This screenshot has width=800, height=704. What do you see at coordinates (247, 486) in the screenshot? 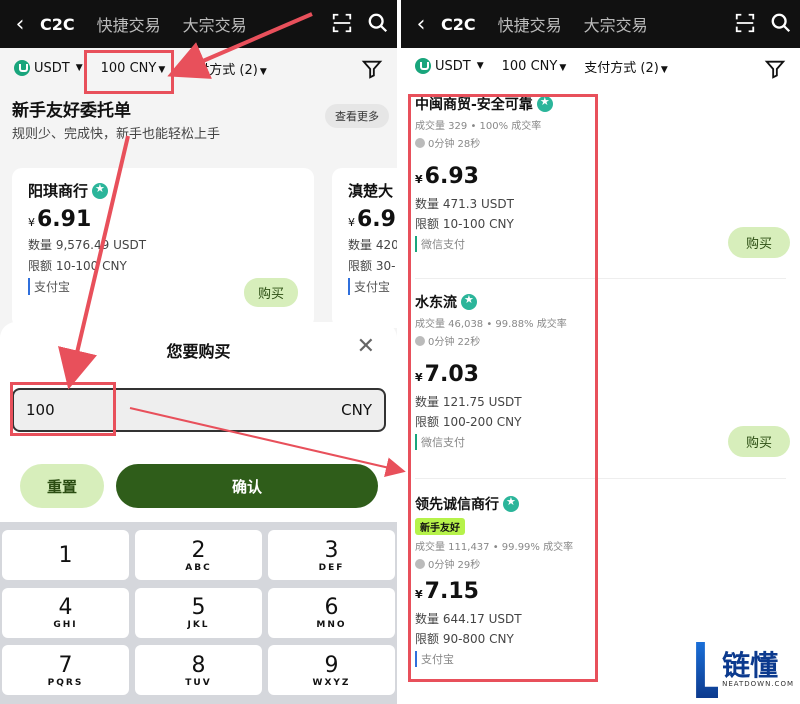
I see `confirm-button: 确认` at bounding box center [247, 486].